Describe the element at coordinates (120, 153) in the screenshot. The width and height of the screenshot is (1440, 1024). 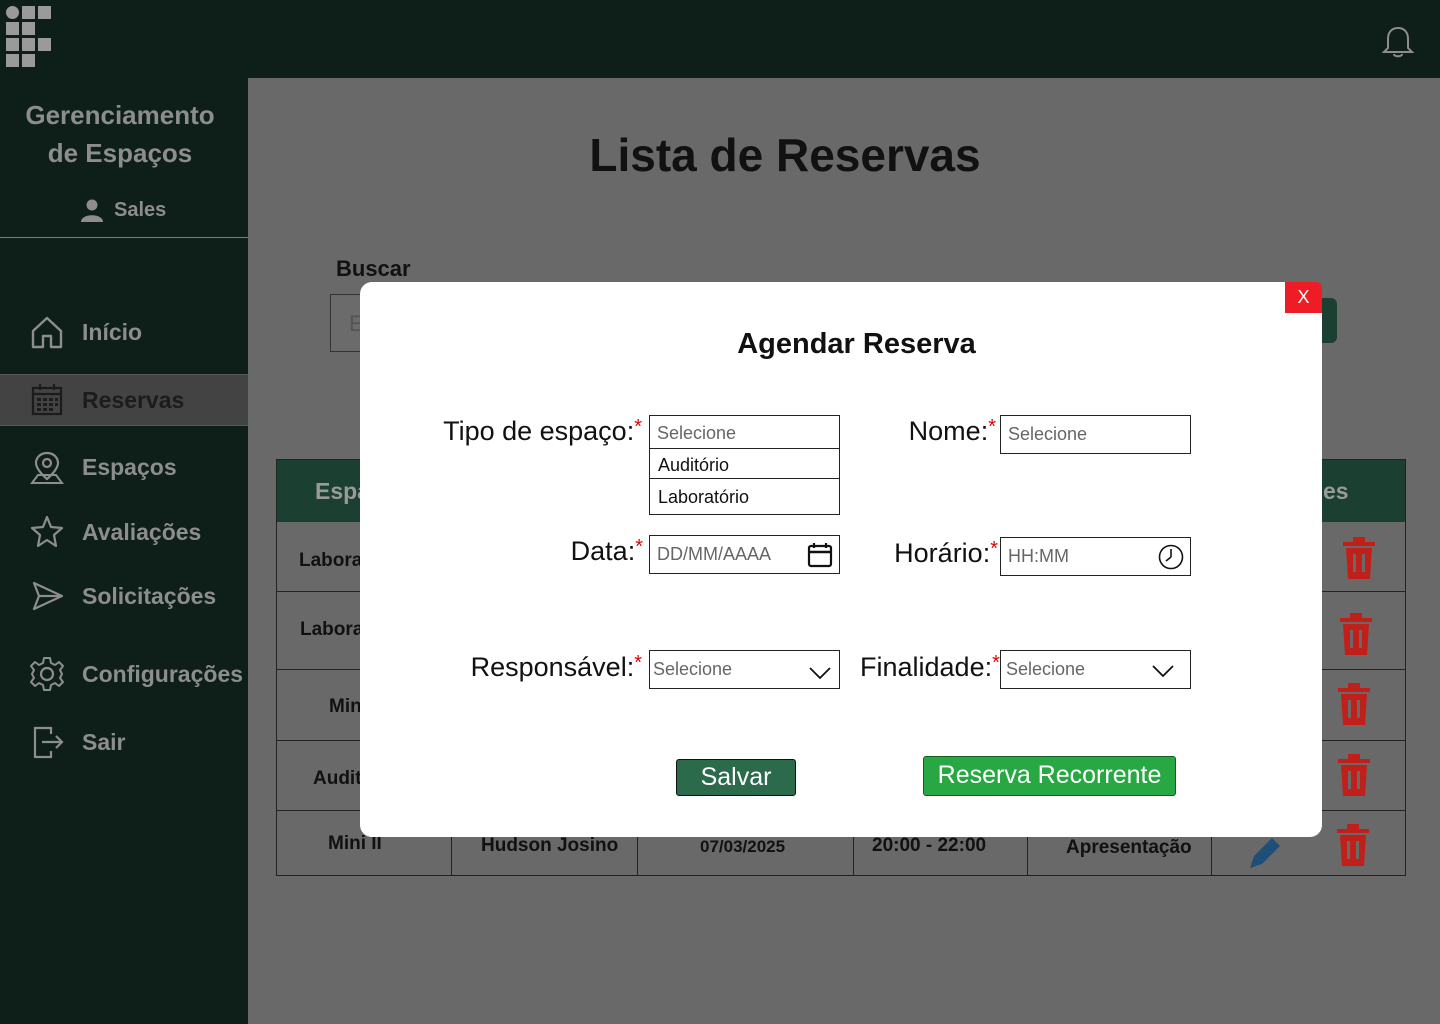
I see `app-title-line-2: de Espaços` at that location.